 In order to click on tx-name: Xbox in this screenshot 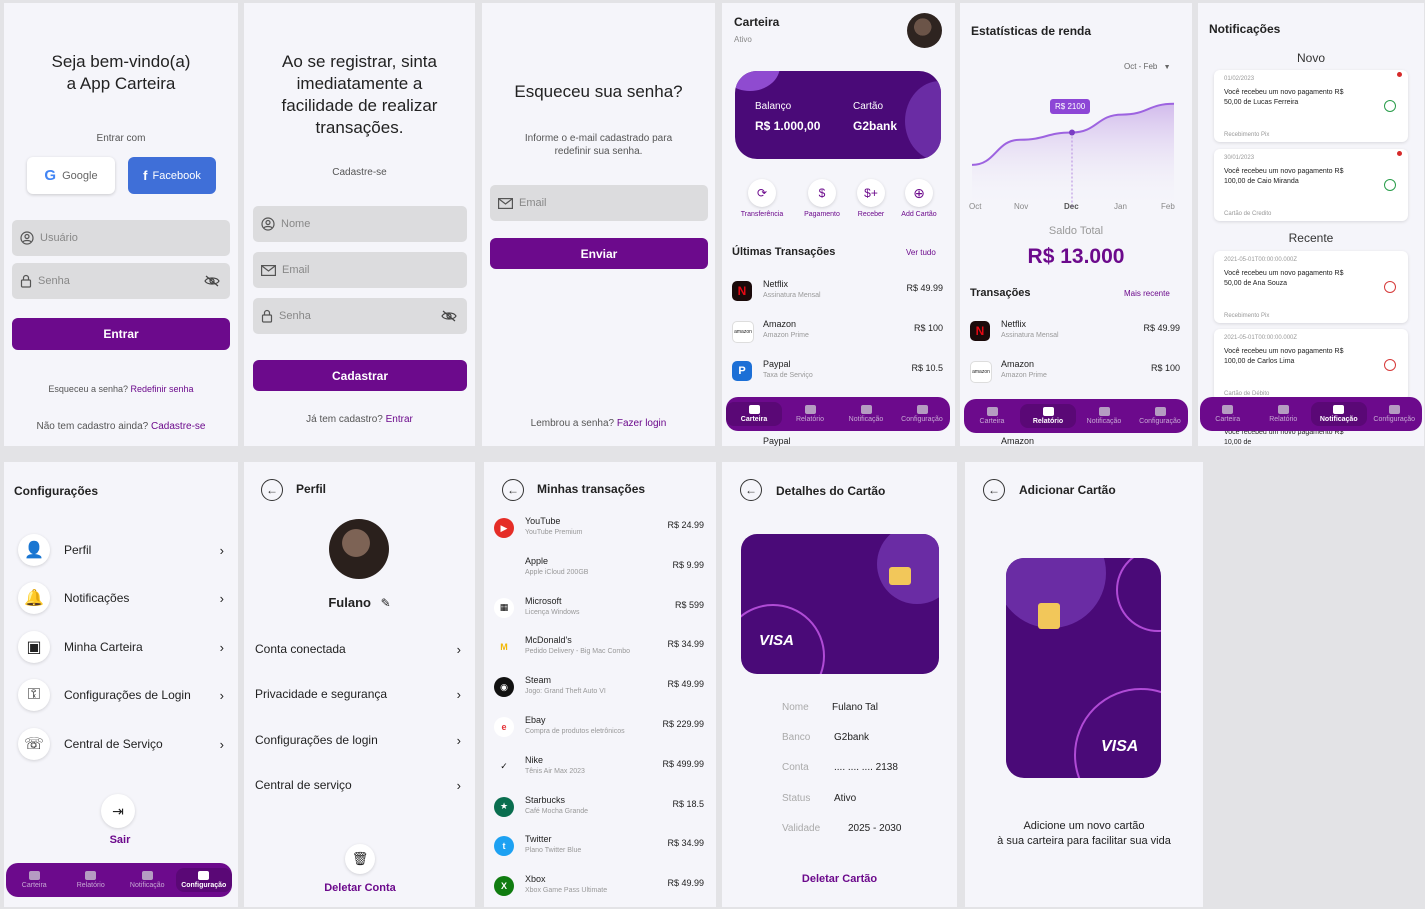, I will do `click(535, 879)`.